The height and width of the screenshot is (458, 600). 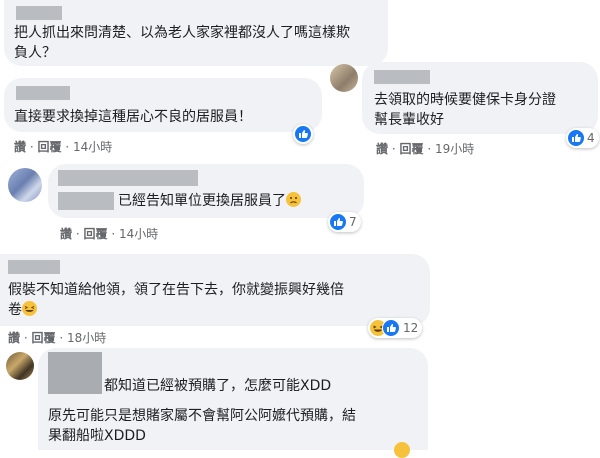 What do you see at coordinates (35, 53) in the screenshot?
I see `comment-text: 負人？` at bounding box center [35, 53].